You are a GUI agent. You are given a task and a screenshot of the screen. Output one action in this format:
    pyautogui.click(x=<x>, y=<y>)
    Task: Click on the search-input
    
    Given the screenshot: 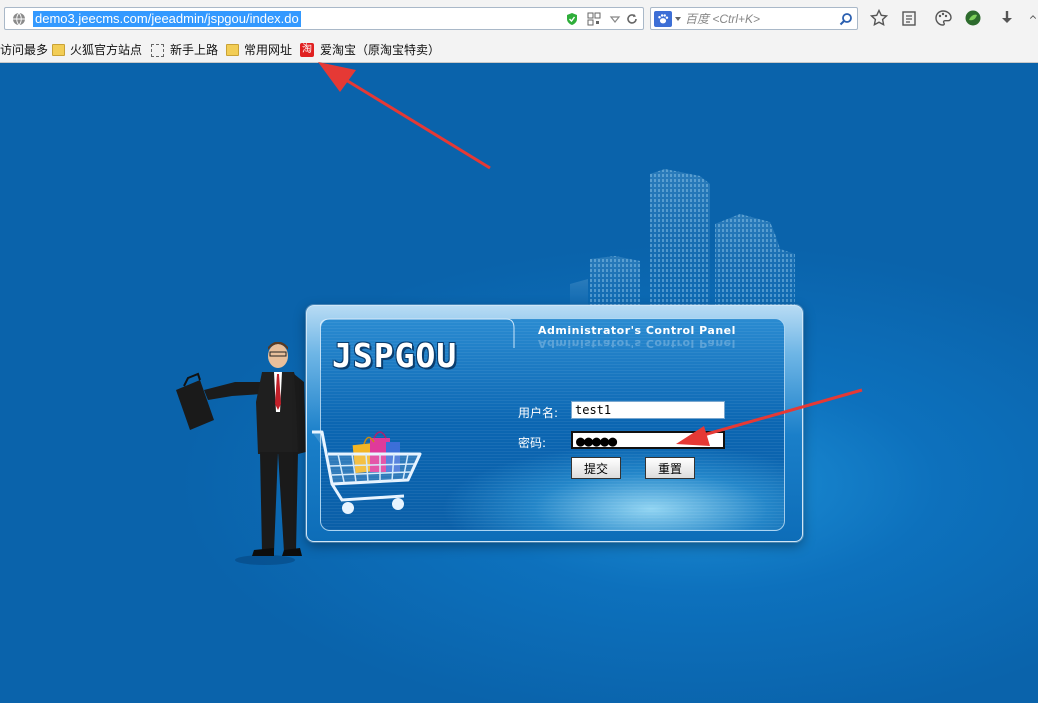 What is the action you would take?
    pyautogui.click(x=760, y=19)
    